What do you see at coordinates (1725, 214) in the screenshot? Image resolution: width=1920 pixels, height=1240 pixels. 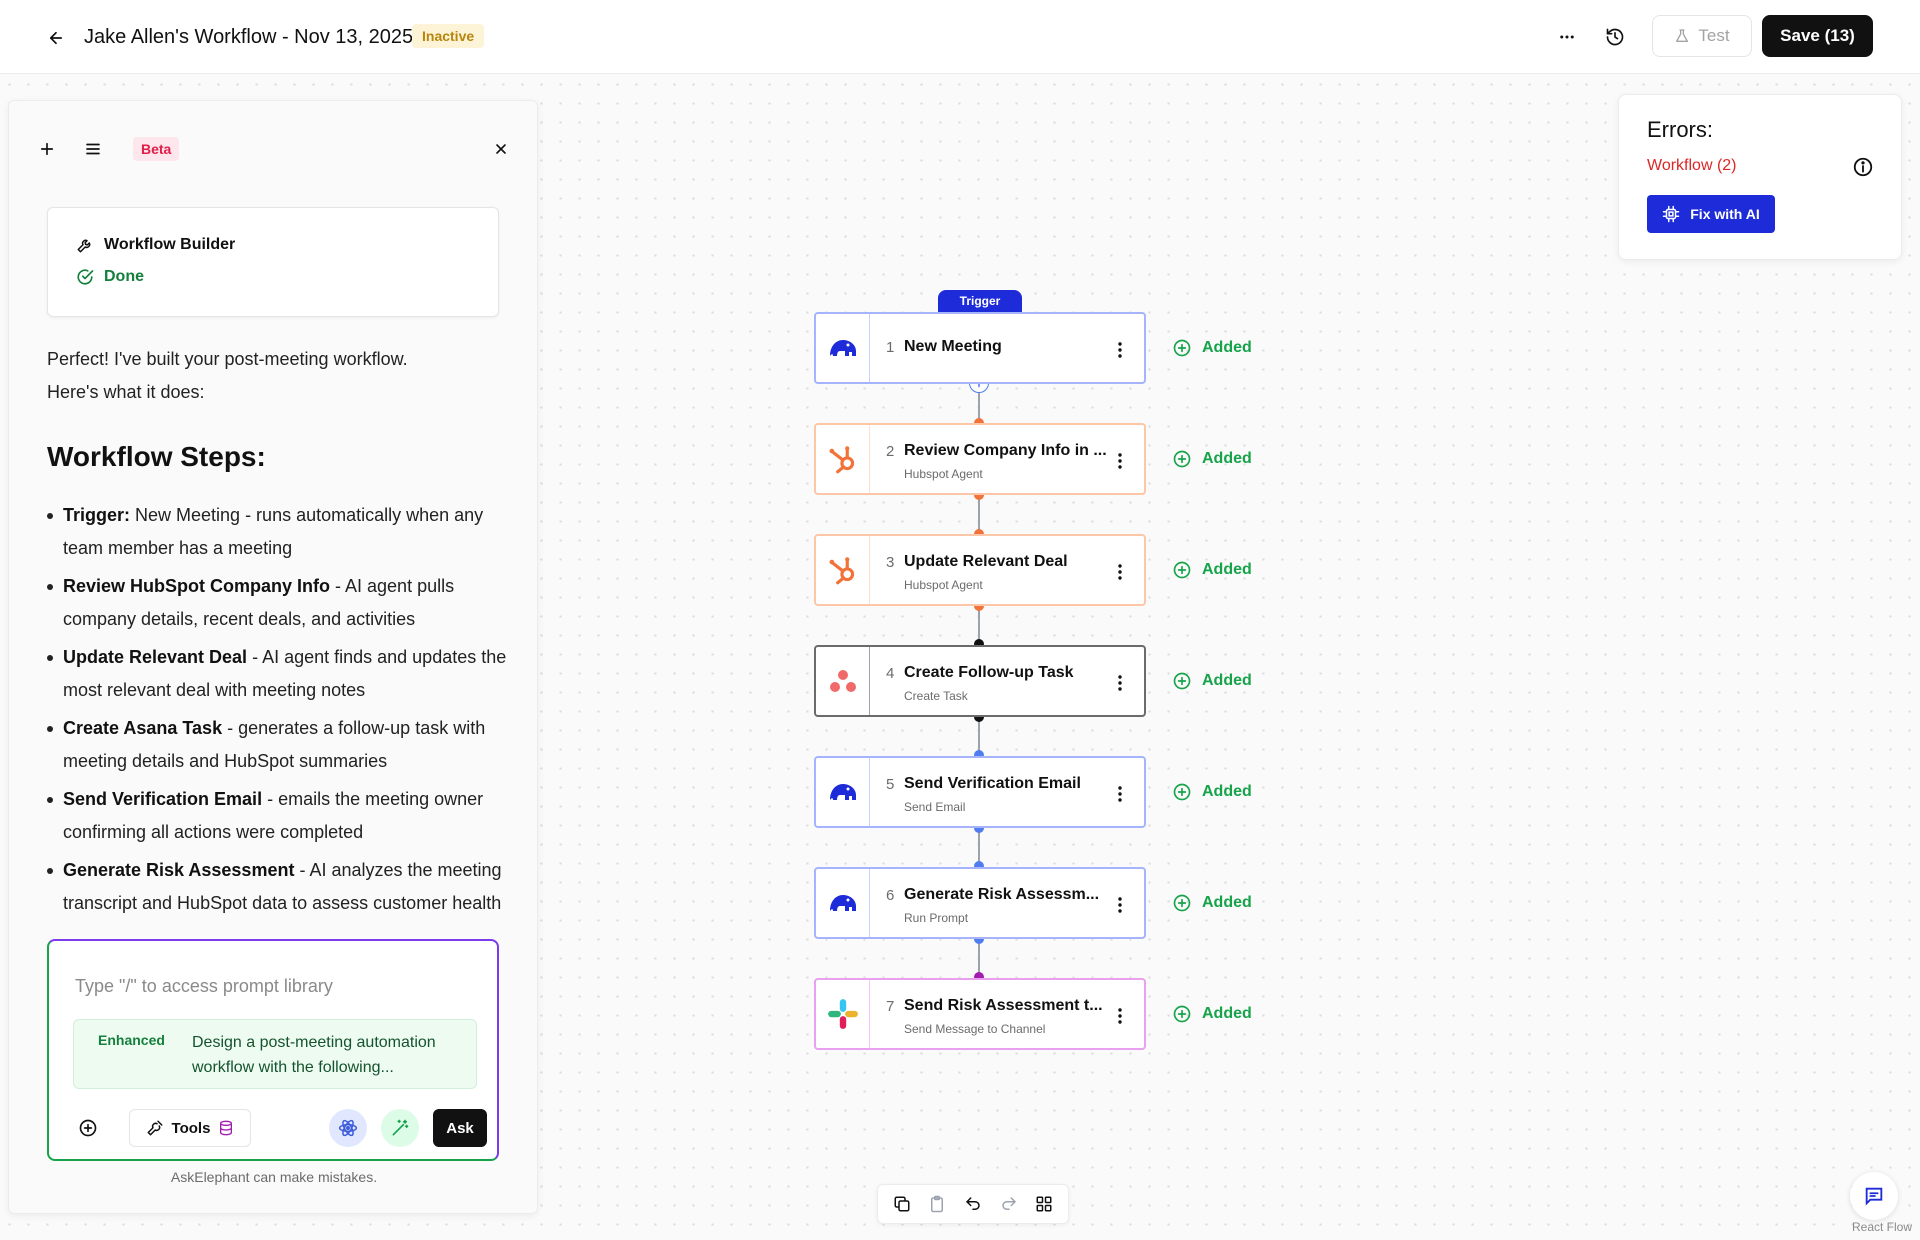 I see `fix-with-ai-label: Fix with AI` at bounding box center [1725, 214].